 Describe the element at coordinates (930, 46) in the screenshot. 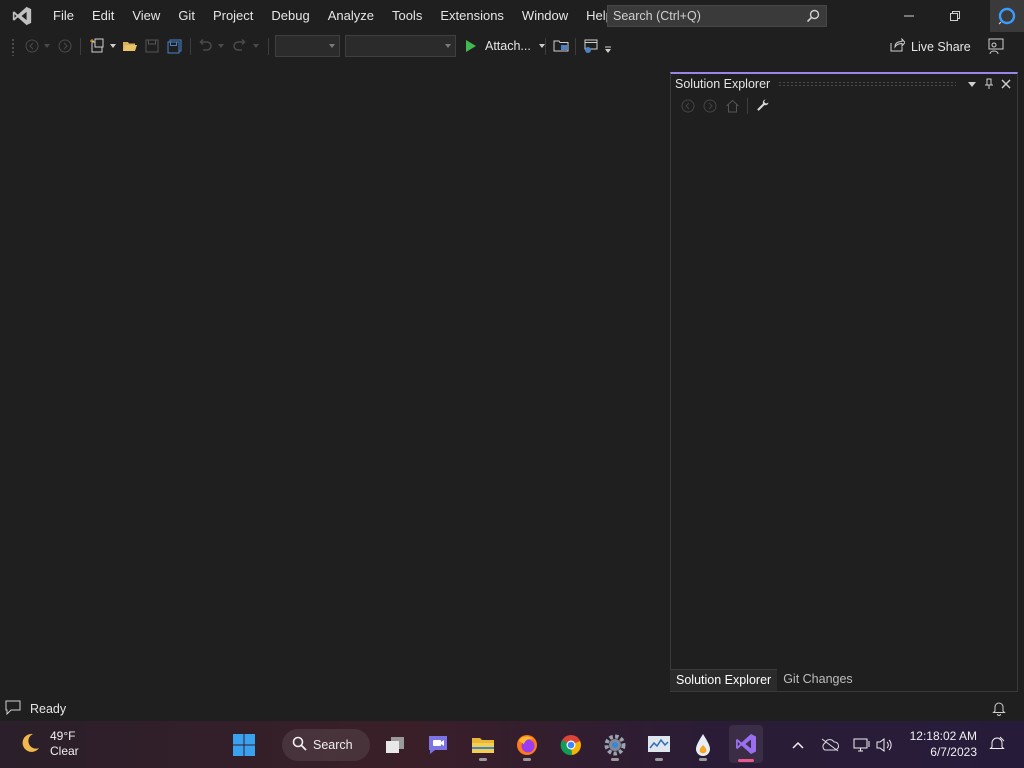

I see `live-share-button: Live Share` at that location.